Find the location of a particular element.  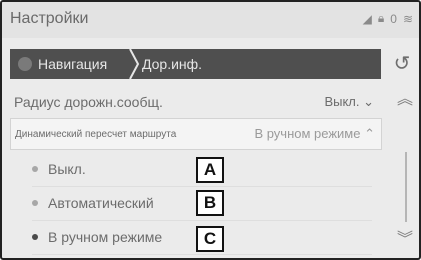

double-chevron-down-icon: ︾ is located at coordinates (405, 239).